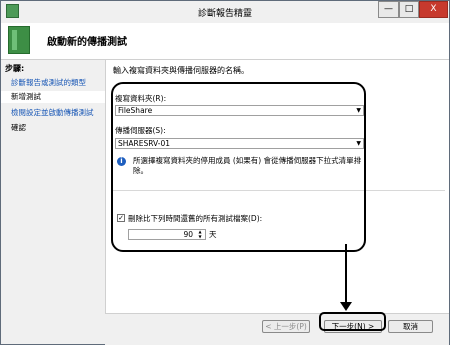  Describe the element at coordinates (52, 112) in the screenshot. I see `step-review-settings: 檢閱設定並啟動傳播測試` at that location.